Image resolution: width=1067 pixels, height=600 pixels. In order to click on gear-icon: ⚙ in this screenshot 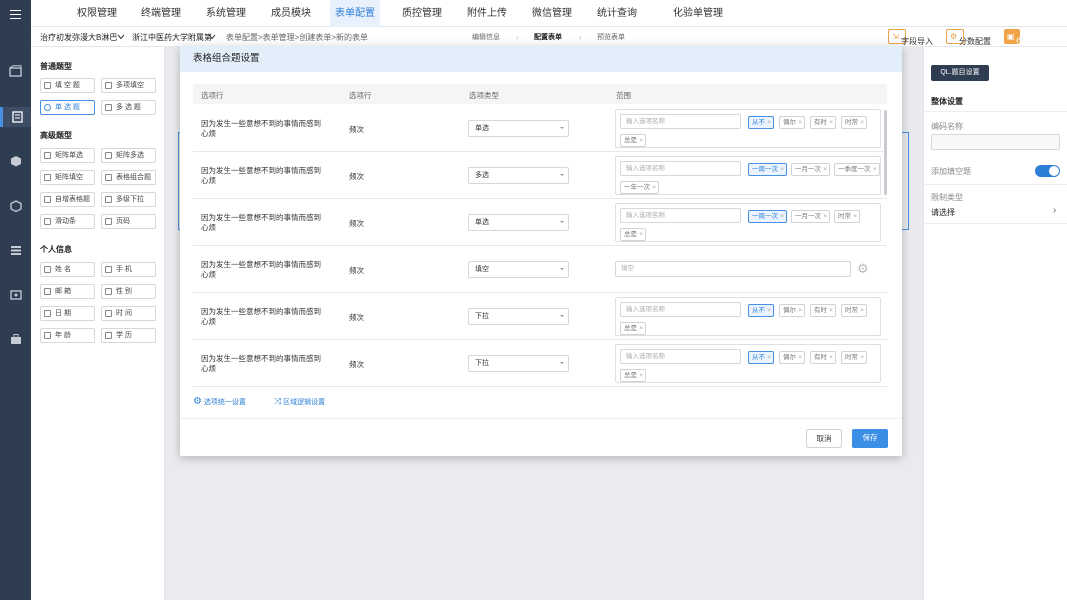, I will do `click(863, 269)`.